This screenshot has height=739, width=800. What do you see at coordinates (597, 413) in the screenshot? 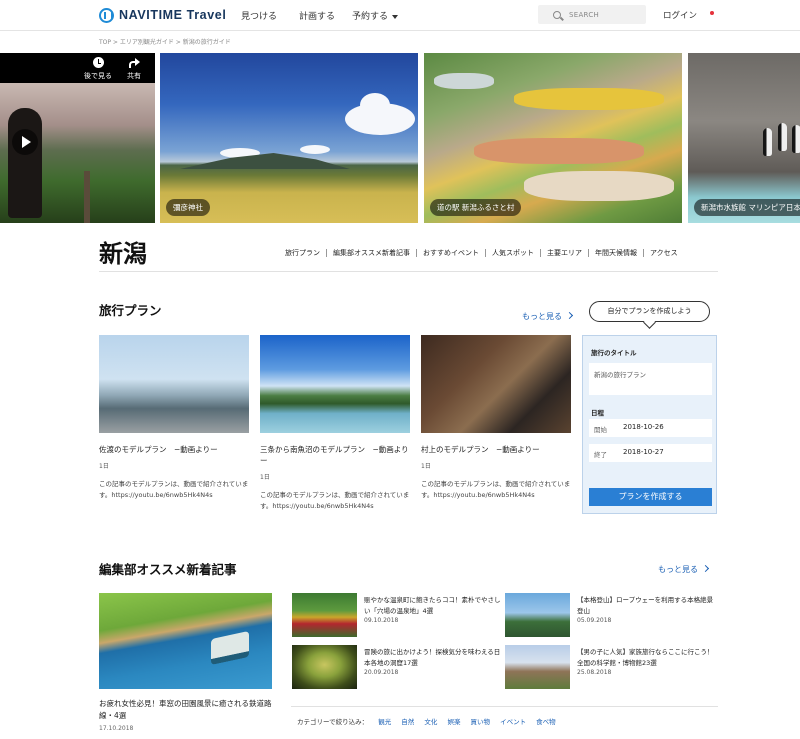
I see `date-label: 日程` at bounding box center [597, 413].